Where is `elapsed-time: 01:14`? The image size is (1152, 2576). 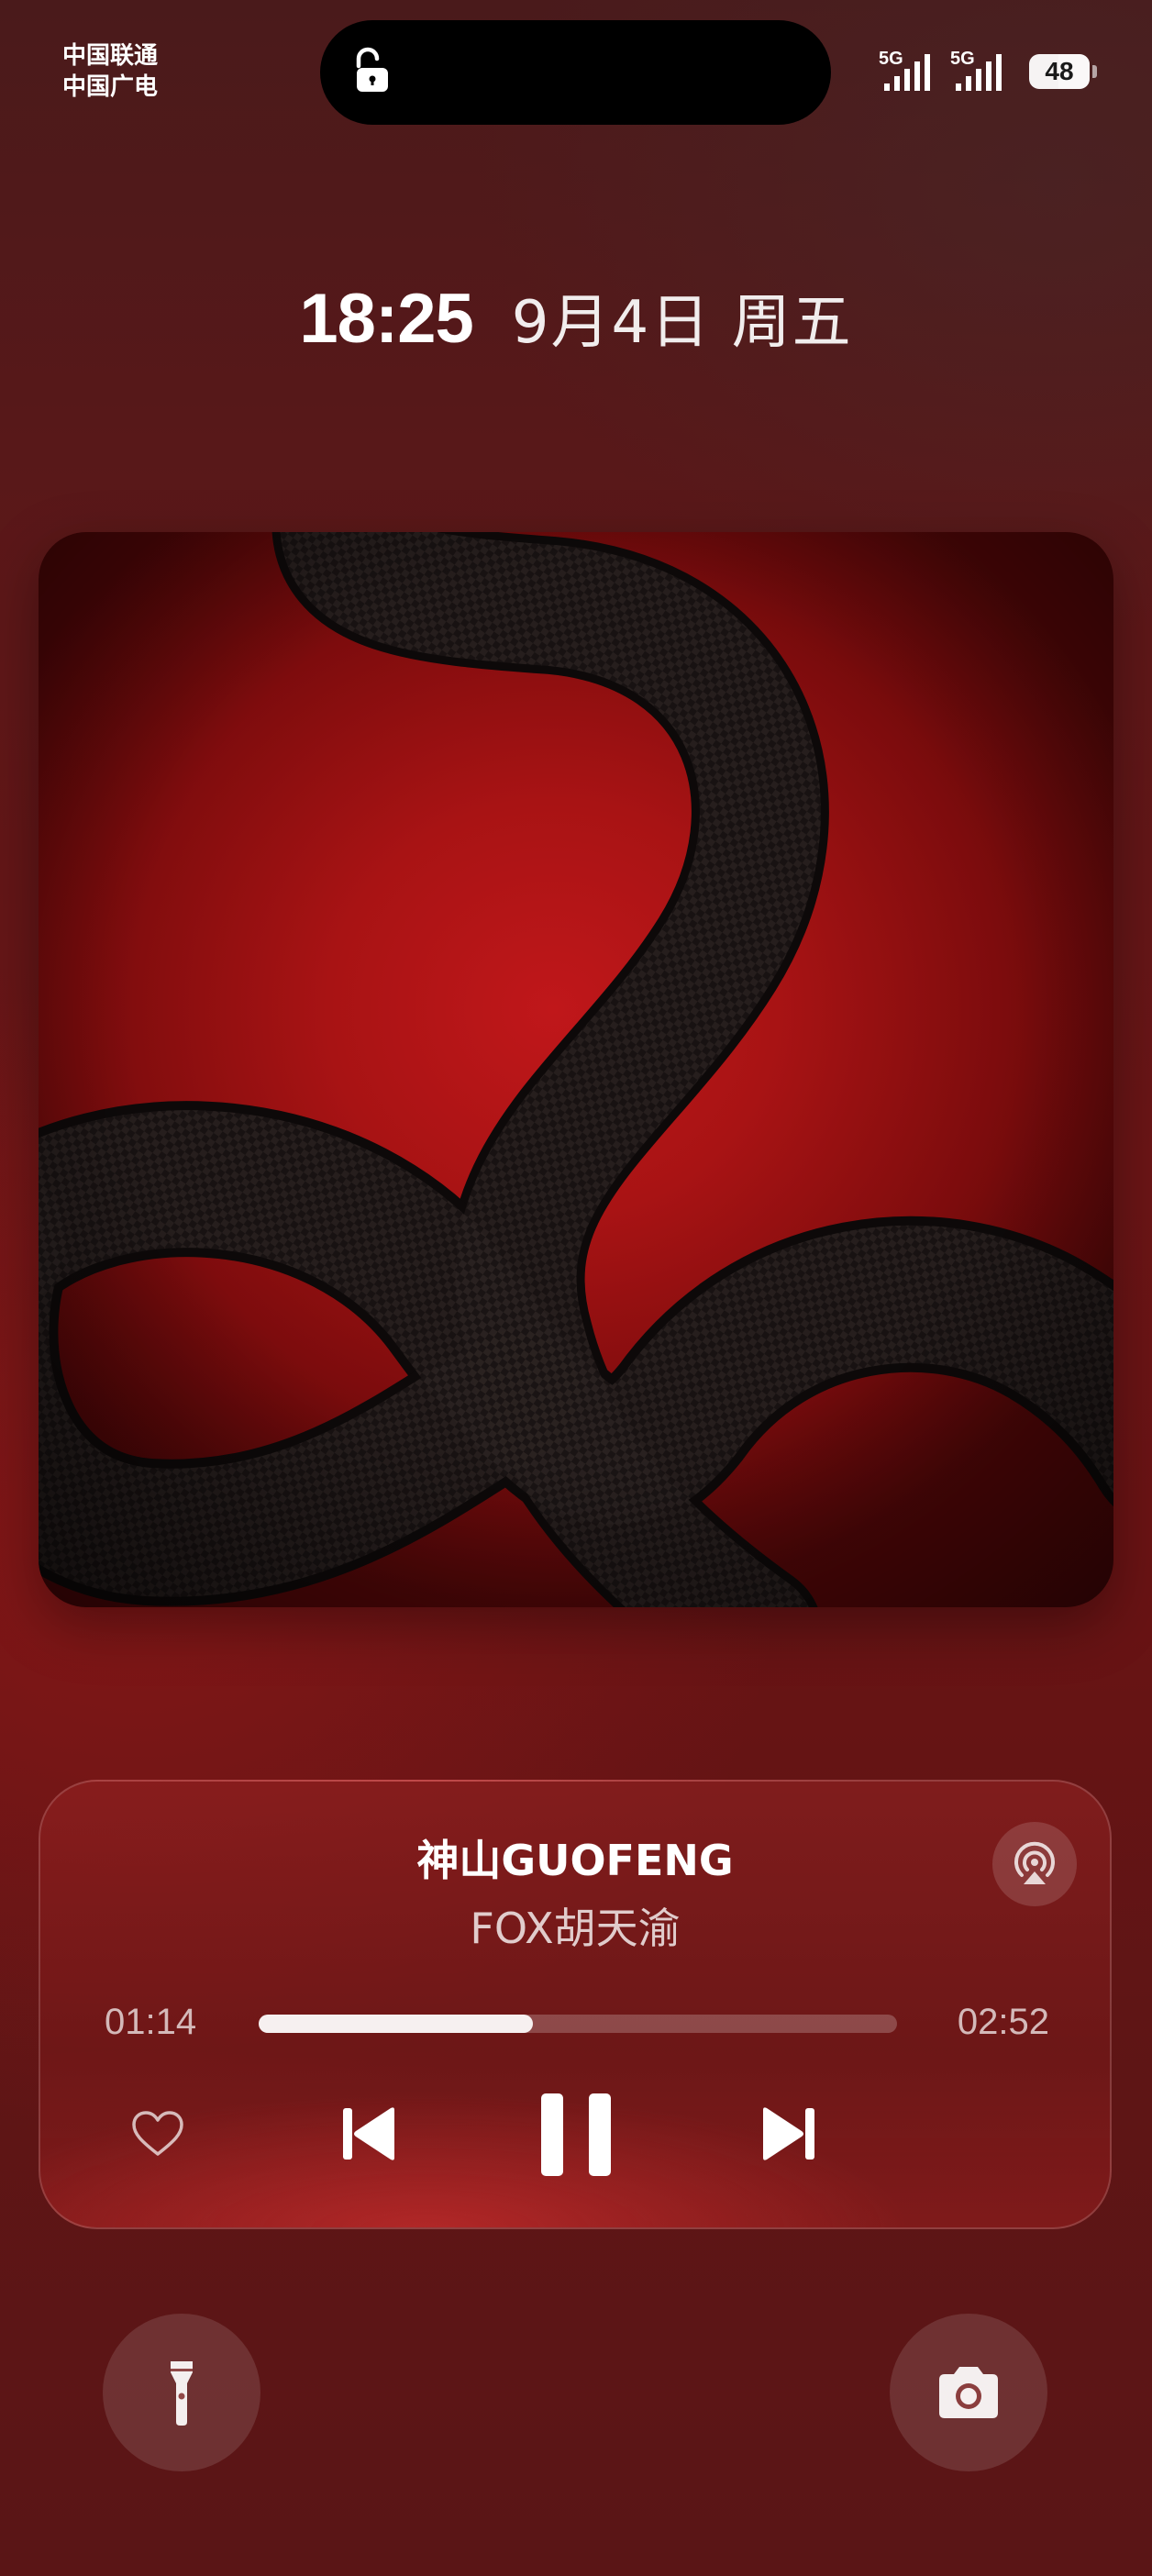 elapsed-time: 01:14 is located at coordinates (151, 2022).